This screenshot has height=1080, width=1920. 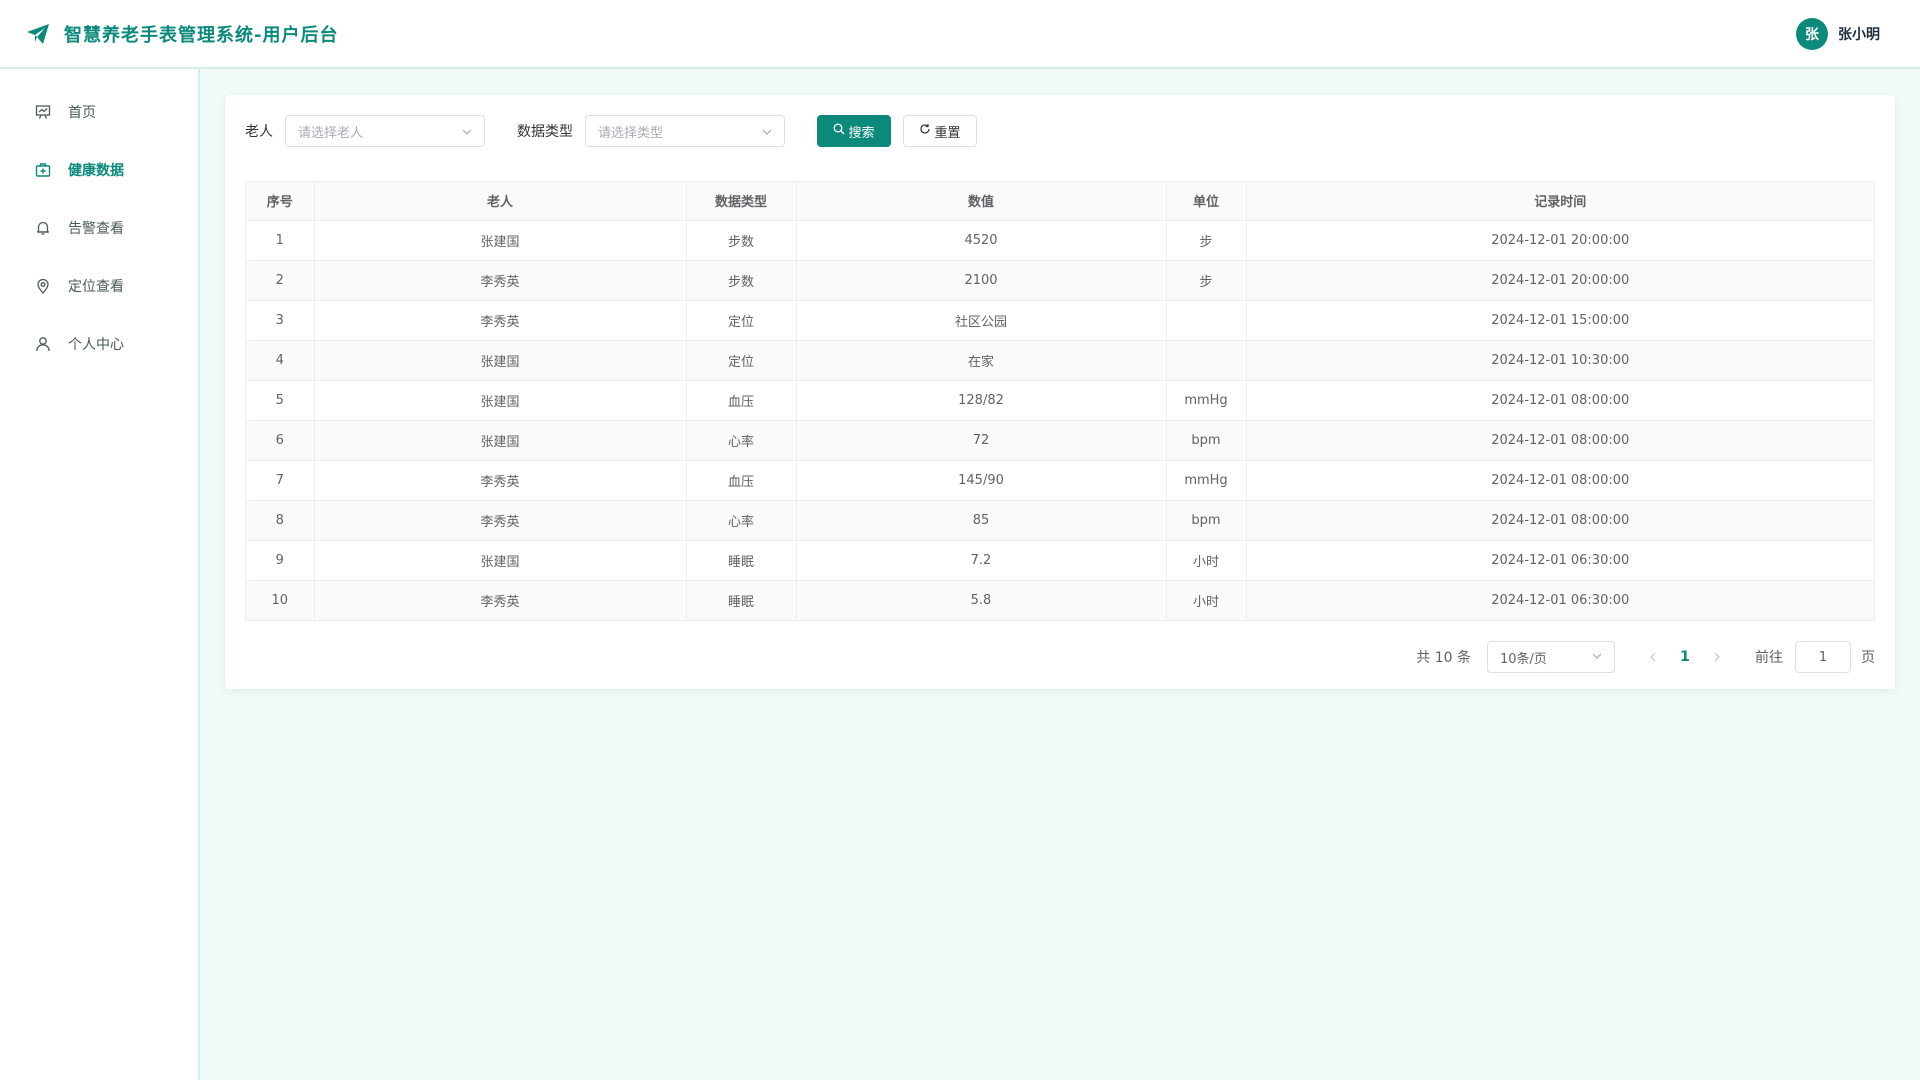 I want to click on bell-icon, so click(x=43, y=228).